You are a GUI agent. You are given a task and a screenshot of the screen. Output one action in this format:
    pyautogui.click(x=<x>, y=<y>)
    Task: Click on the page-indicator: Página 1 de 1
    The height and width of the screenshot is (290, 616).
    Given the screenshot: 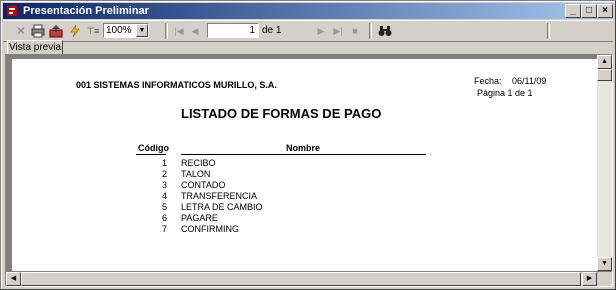 What is the action you would take?
    pyautogui.click(x=505, y=93)
    